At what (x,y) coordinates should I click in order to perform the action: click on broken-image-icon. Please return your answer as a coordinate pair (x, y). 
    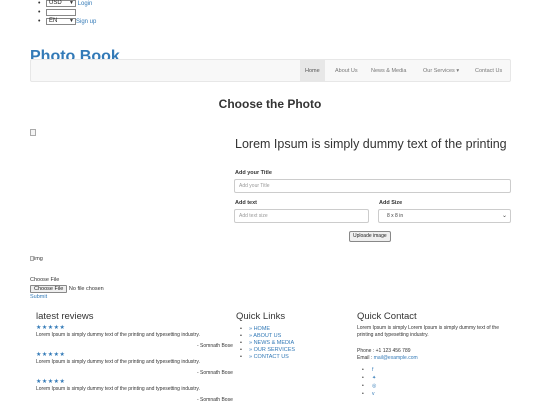
    Looking at the image, I should click on (33, 132).